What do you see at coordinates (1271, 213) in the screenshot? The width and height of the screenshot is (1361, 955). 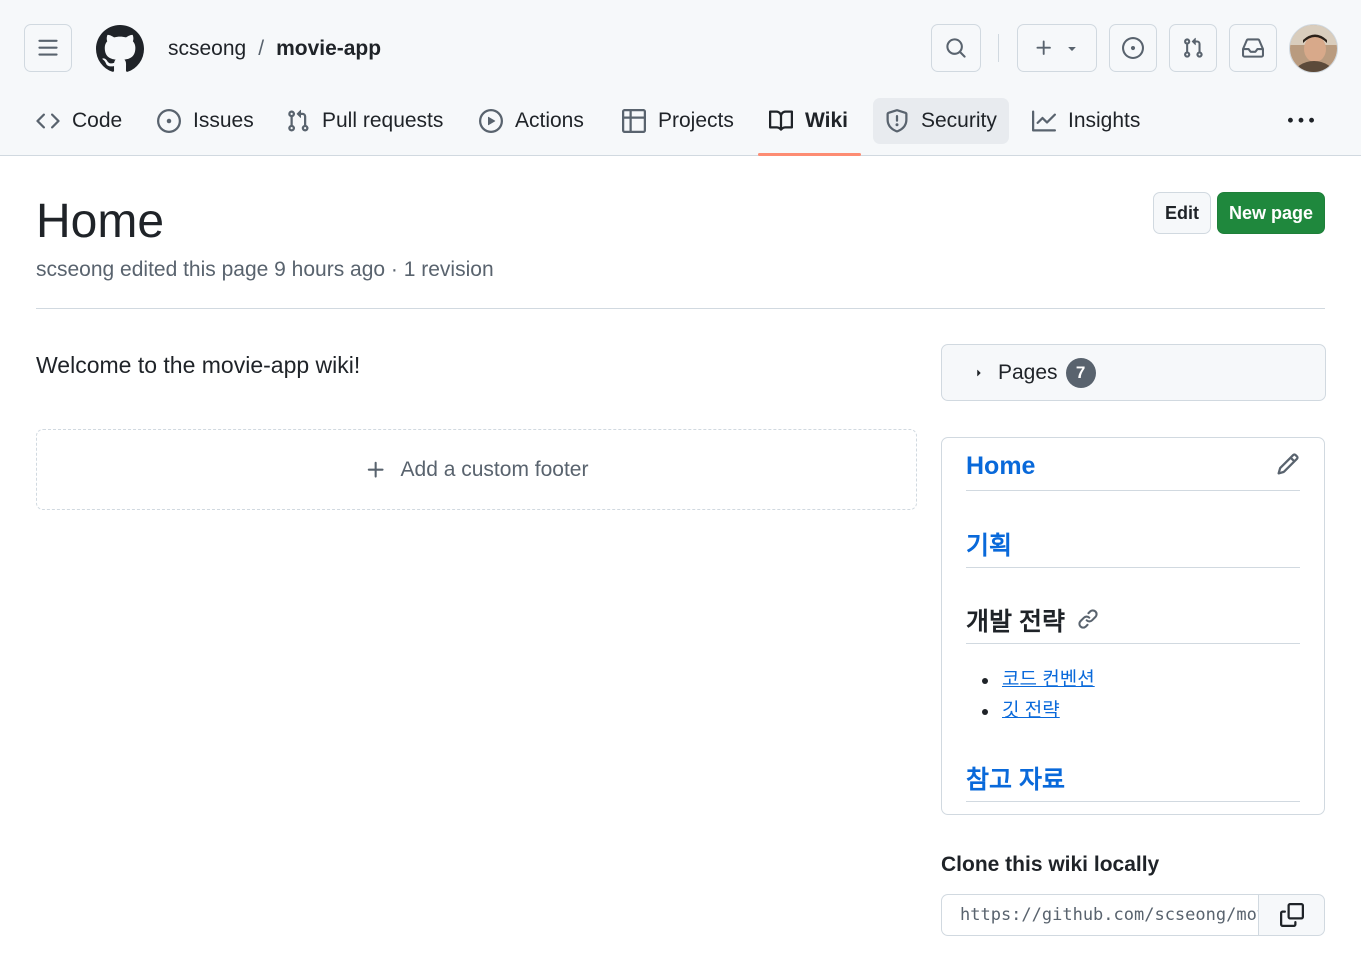 I see `new-page-button: New page` at bounding box center [1271, 213].